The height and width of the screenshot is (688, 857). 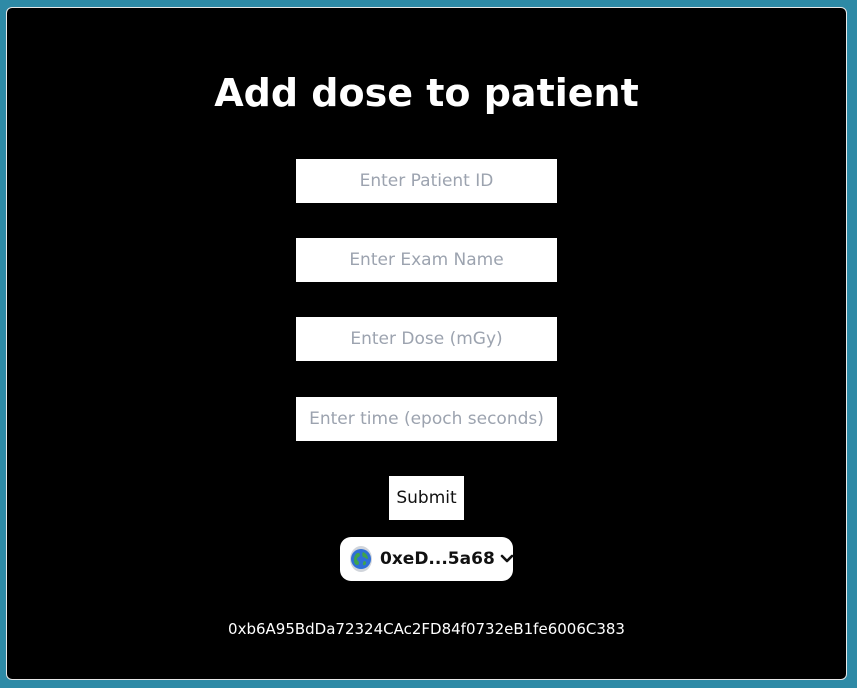 What do you see at coordinates (426, 93) in the screenshot?
I see `page-title: Add dose to patient` at bounding box center [426, 93].